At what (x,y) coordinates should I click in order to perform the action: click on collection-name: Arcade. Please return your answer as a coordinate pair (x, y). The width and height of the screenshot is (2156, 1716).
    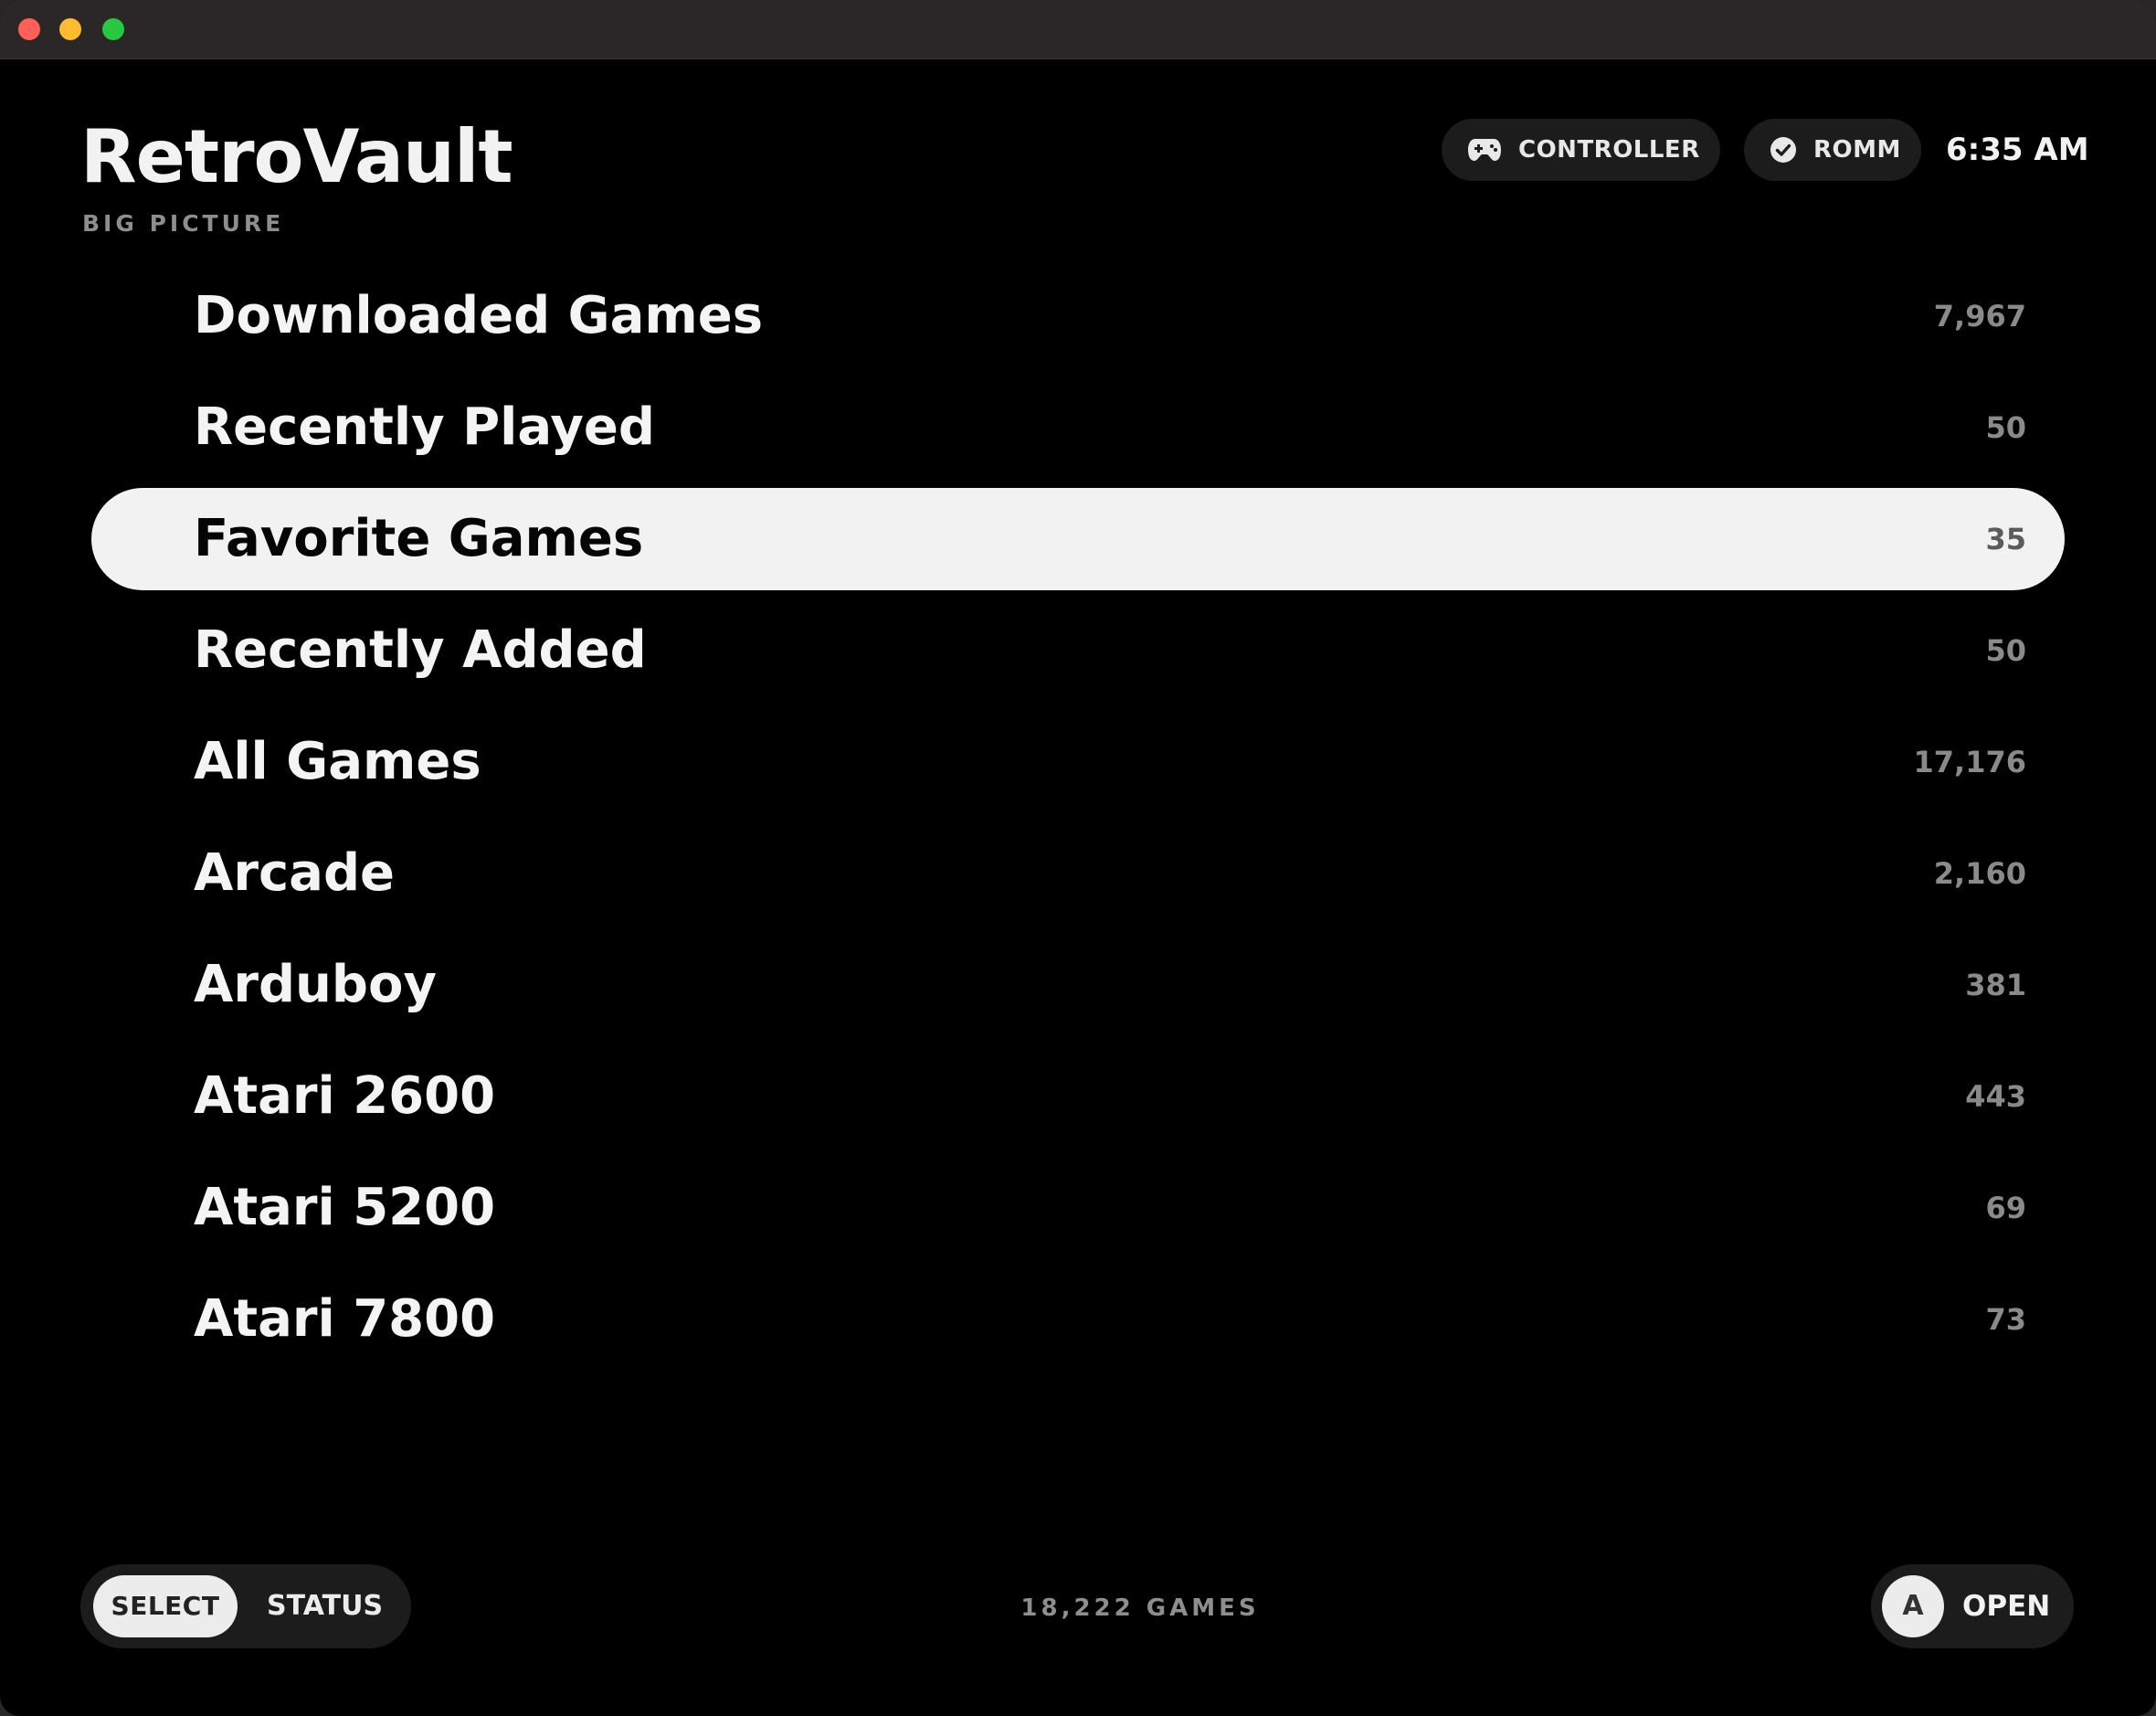
    Looking at the image, I should click on (295, 873).